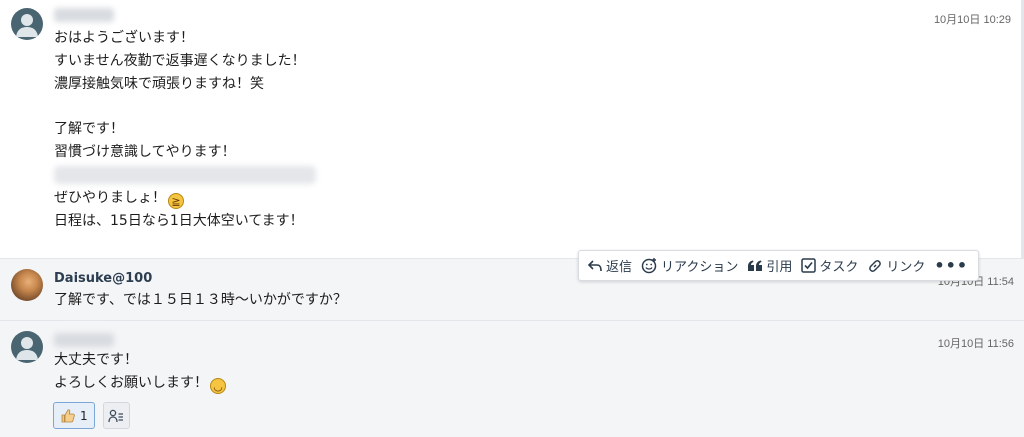 The width and height of the screenshot is (1024, 437). What do you see at coordinates (649, 266) in the screenshot?
I see `add-reaction-icon` at bounding box center [649, 266].